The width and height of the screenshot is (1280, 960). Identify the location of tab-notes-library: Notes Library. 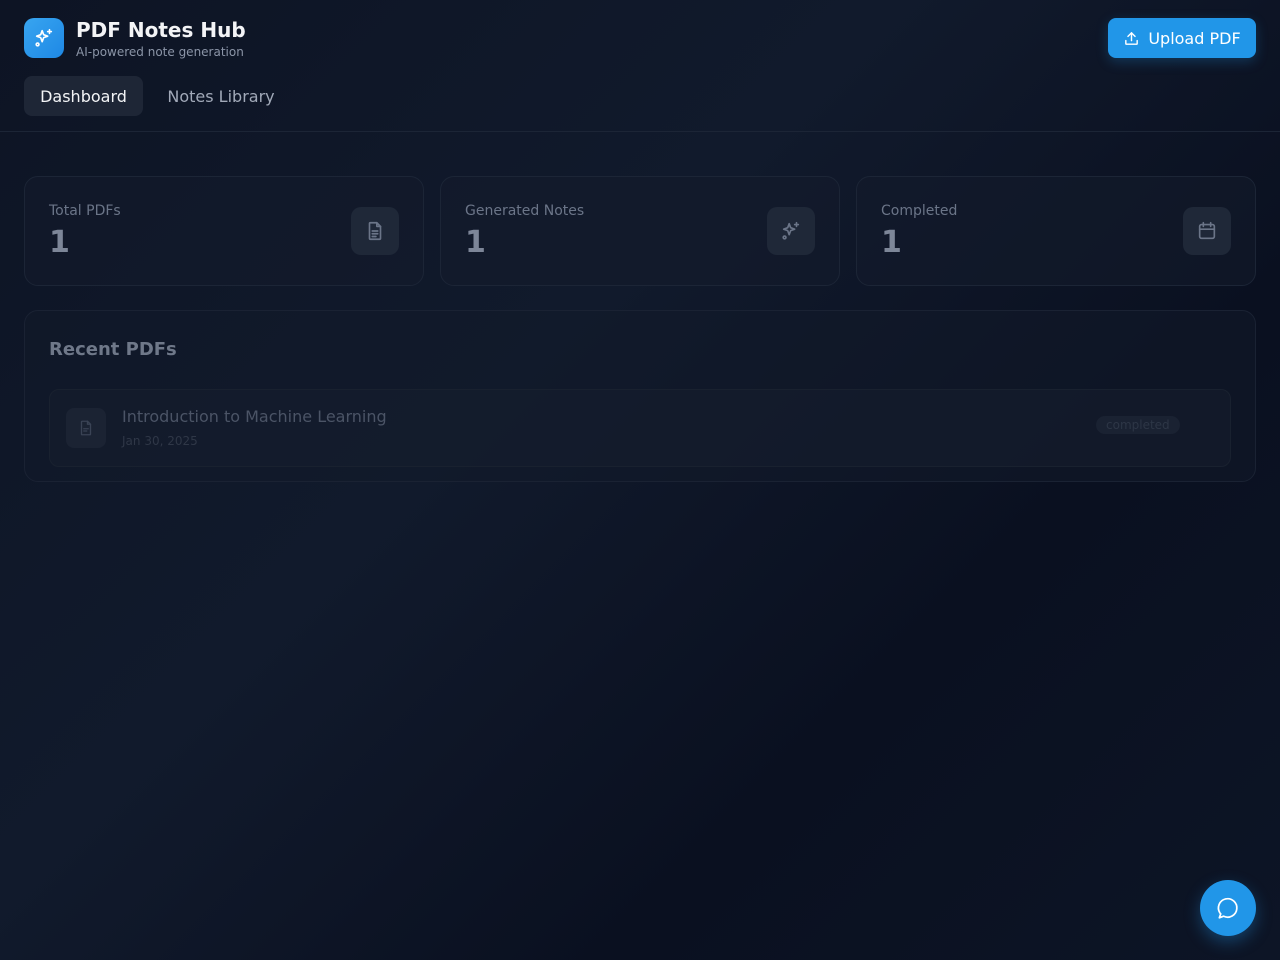
(221, 96).